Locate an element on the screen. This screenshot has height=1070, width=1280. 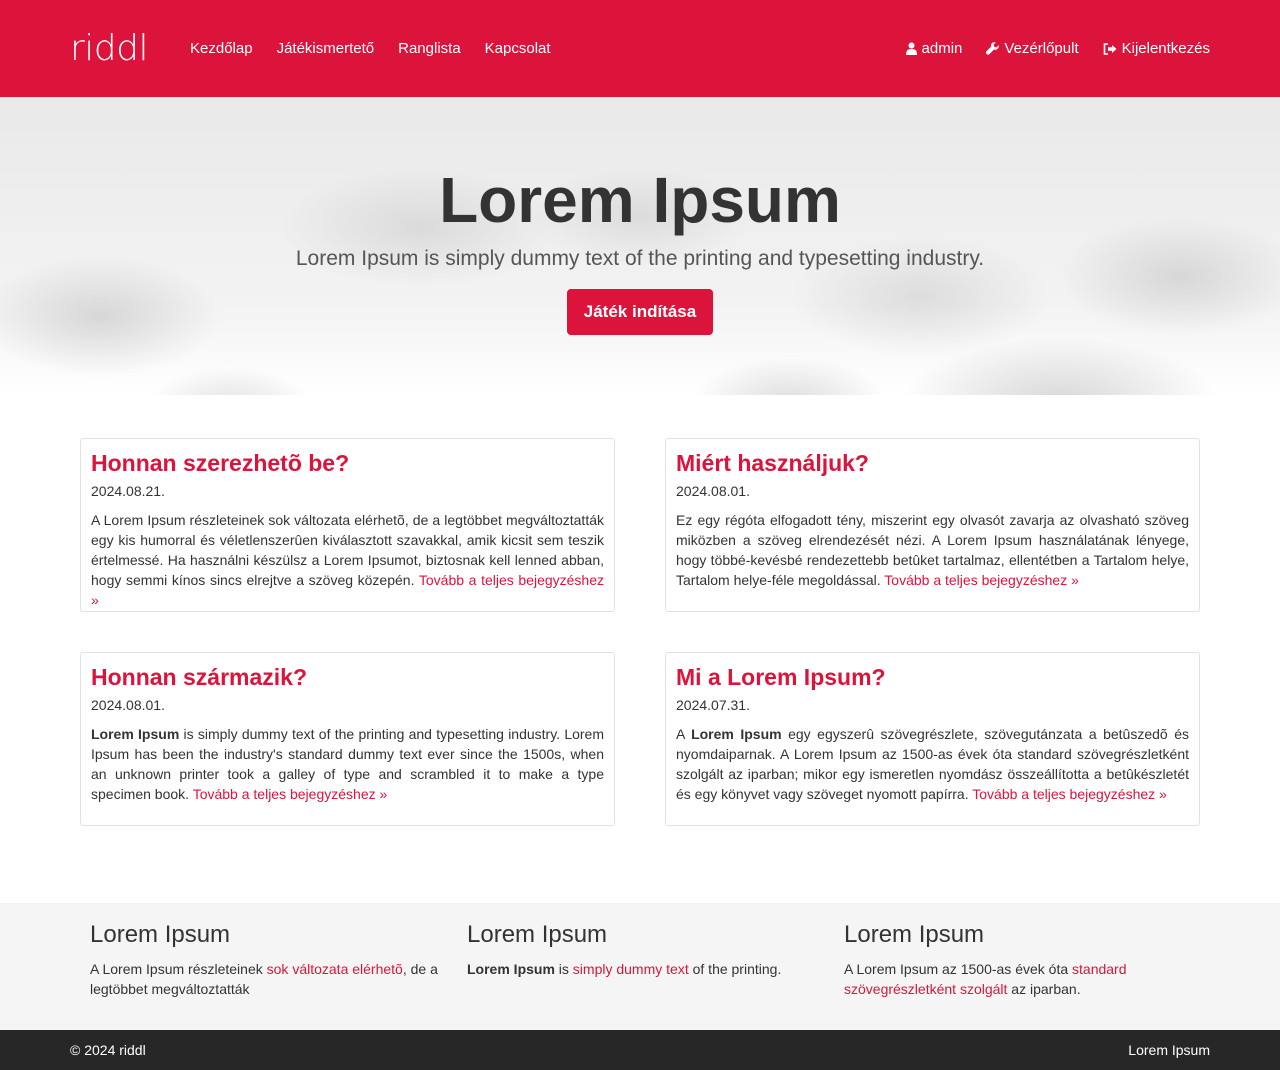
bottom-bar-link: Lorem Ipsum is located at coordinates (1169, 1050).